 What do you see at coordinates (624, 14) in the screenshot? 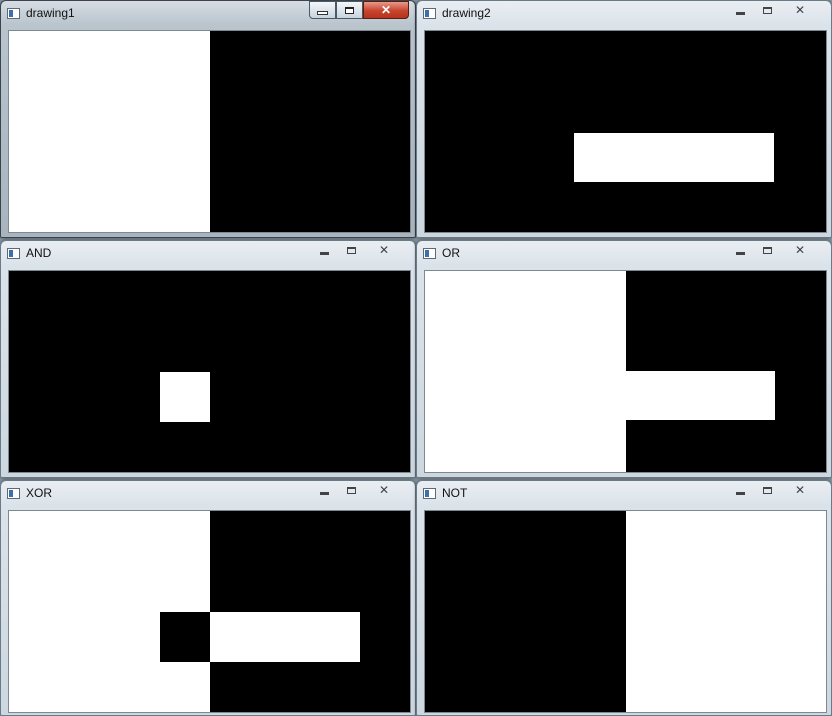
I see `titlebar: drawing2 ✕` at bounding box center [624, 14].